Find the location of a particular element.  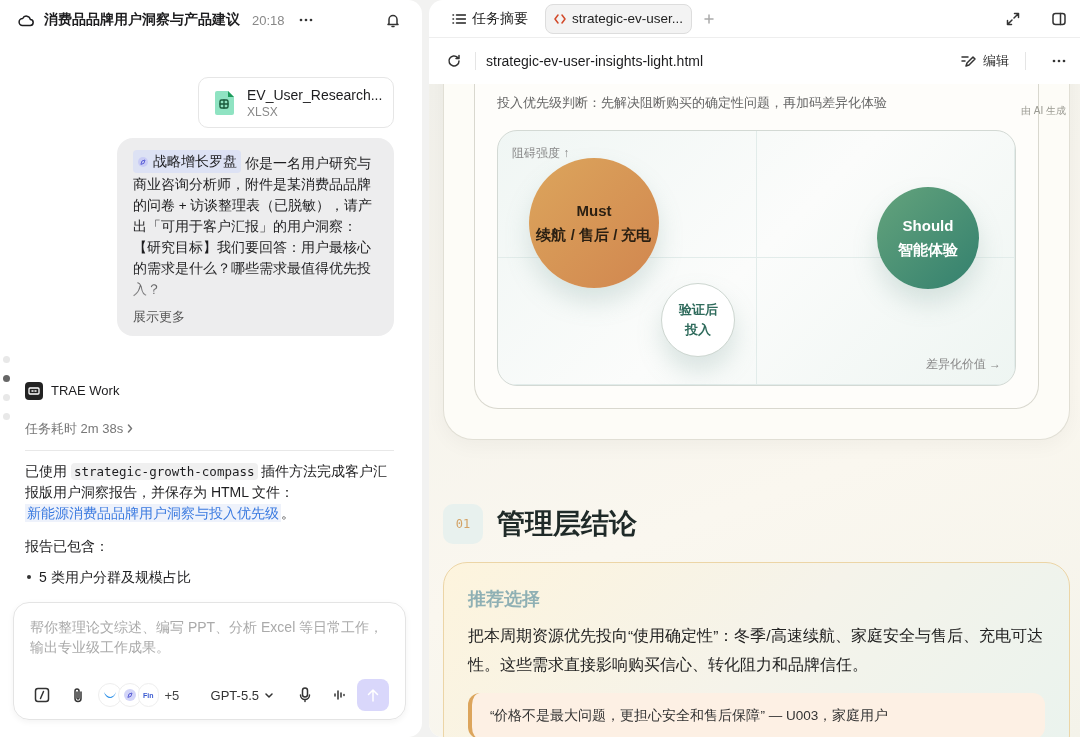

file-name: strategic-ev-user-insights-light.html is located at coordinates (595, 61).